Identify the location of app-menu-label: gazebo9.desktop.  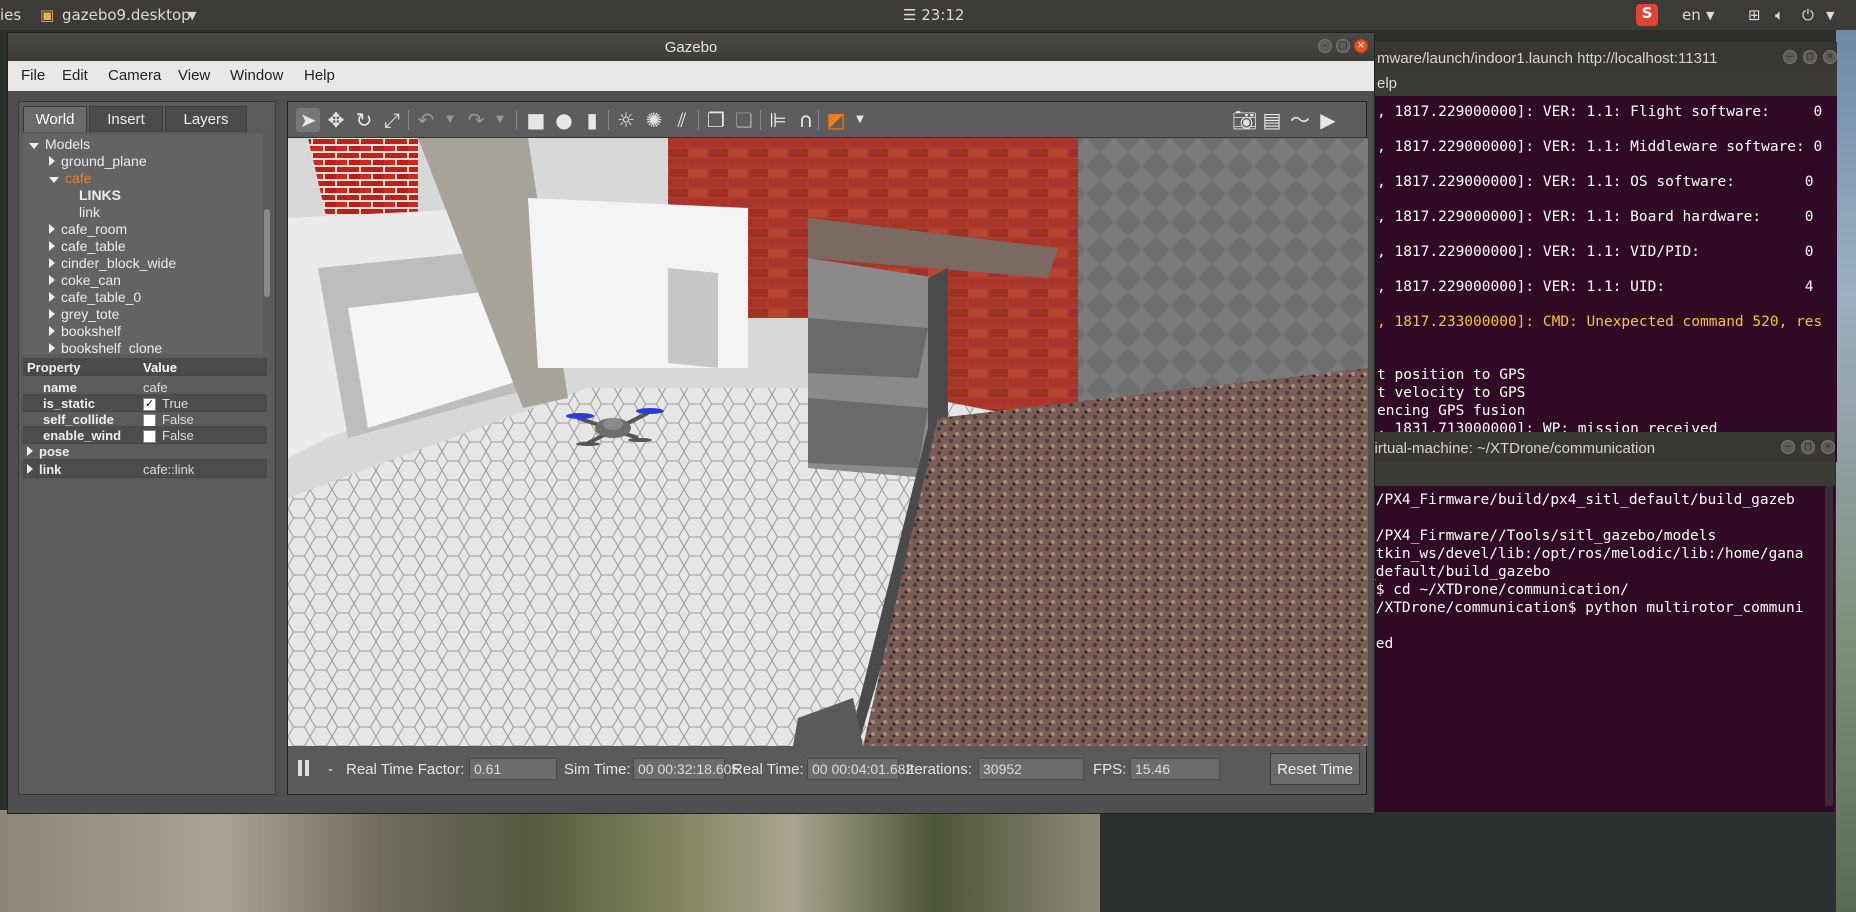
(126, 15).